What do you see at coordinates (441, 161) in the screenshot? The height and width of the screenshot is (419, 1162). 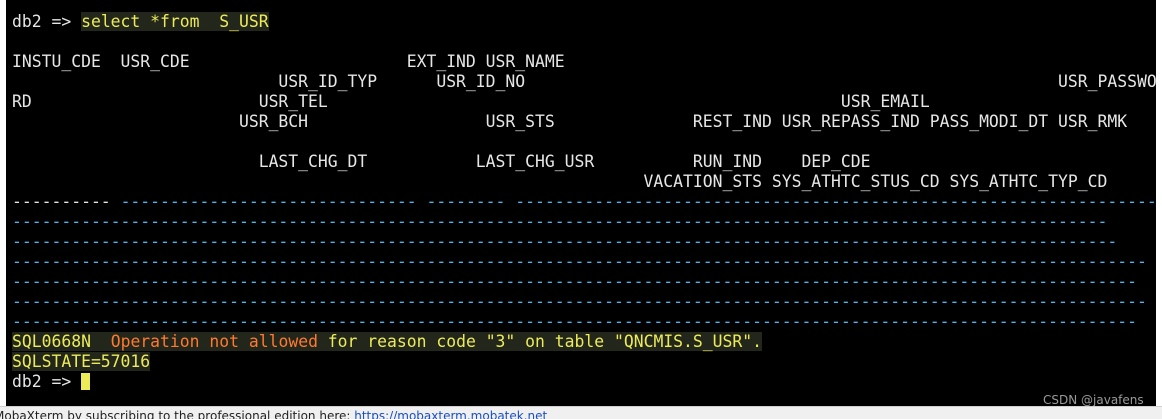 I see `column-header-line-6: LAST_CHG_DT LAST_CHG_USR RUN_IND DEP_CDE` at bounding box center [441, 161].